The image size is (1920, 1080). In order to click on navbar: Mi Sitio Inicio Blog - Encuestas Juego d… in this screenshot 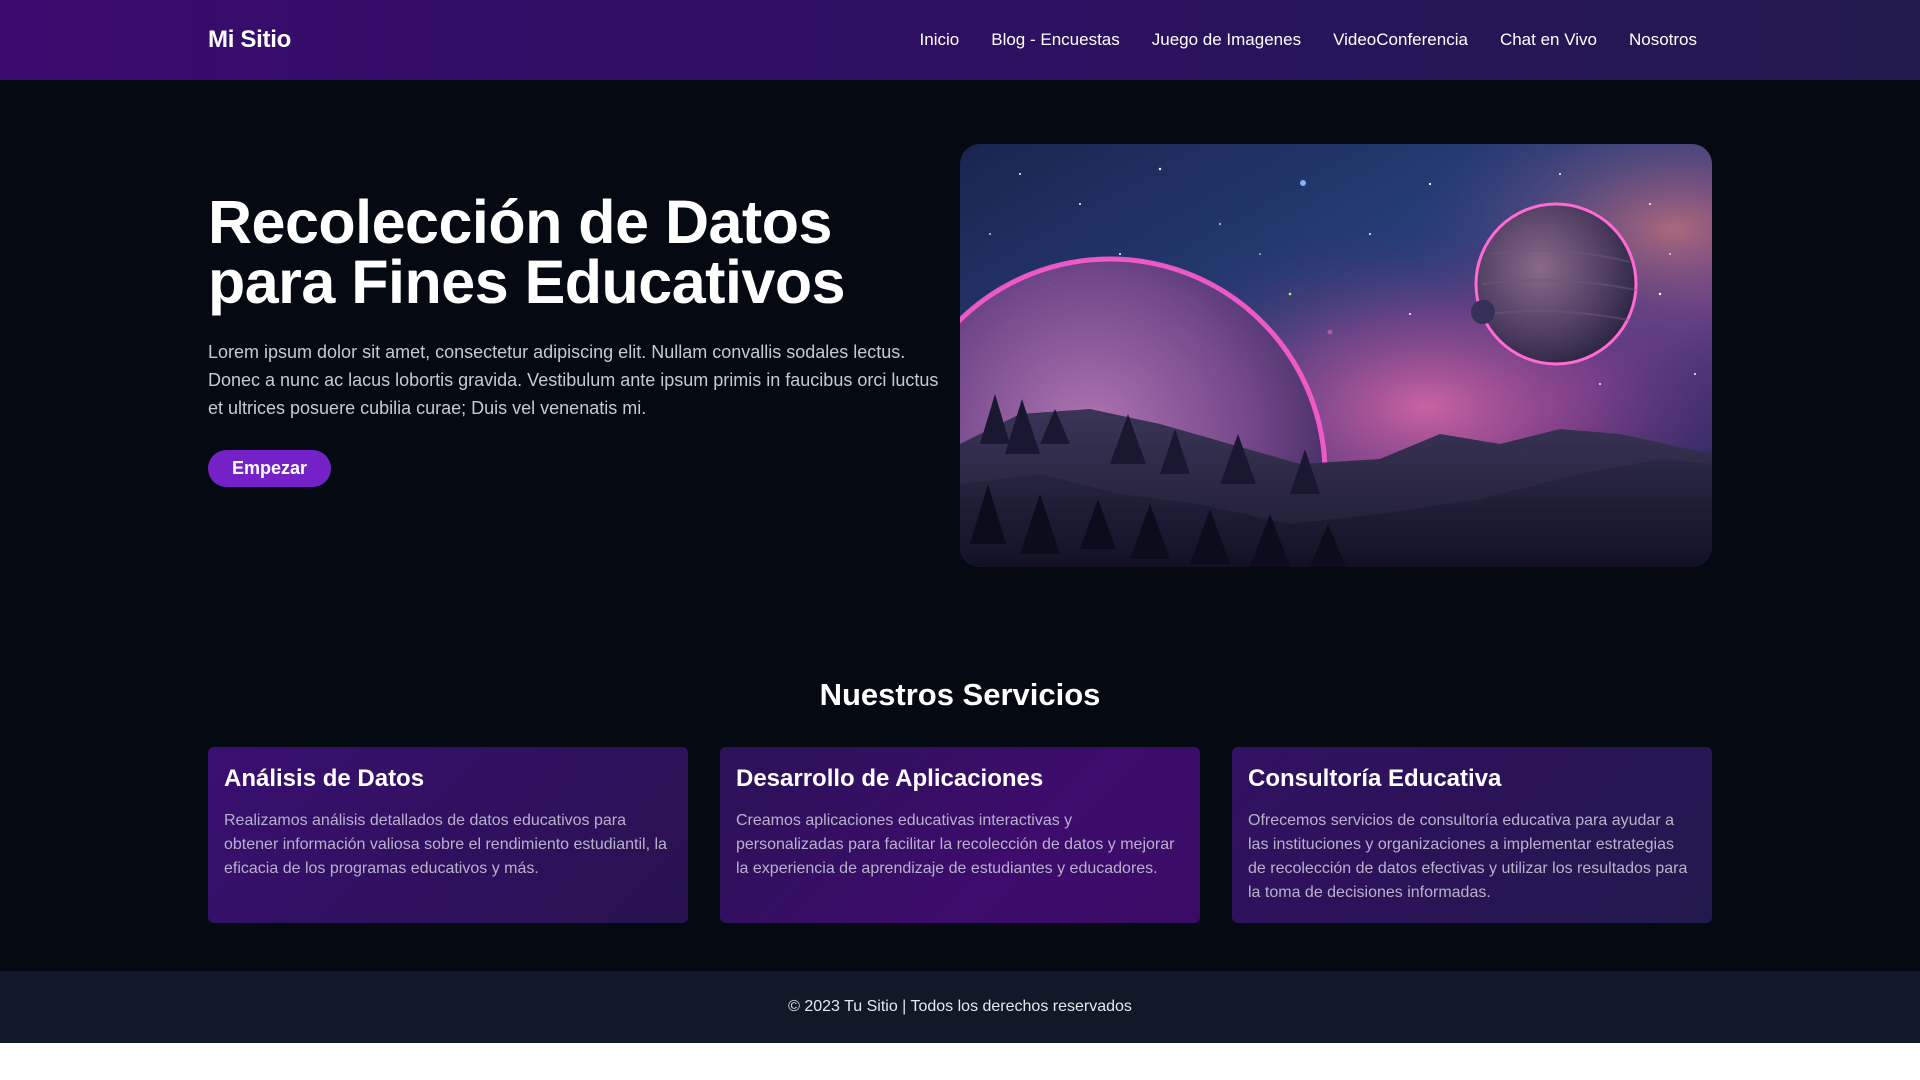, I will do `click(960, 40)`.